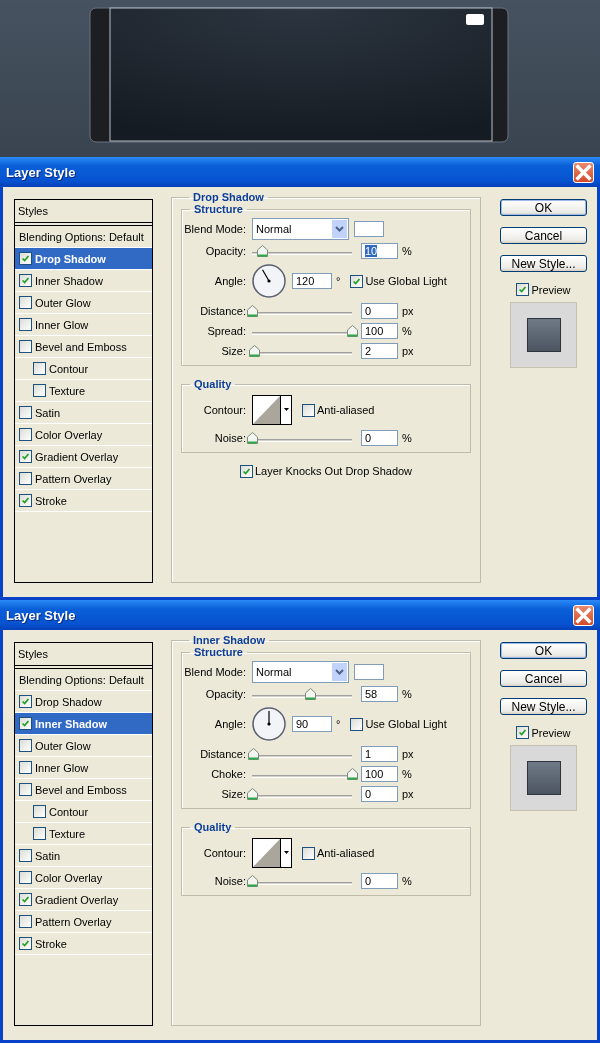  What do you see at coordinates (312, 281) in the screenshot?
I see `number-field: 120` at bounding box center [312, 281].